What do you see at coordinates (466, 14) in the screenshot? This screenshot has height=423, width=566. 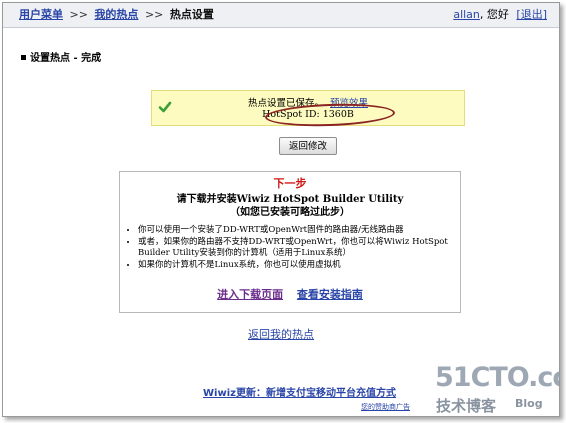 I see `username-link: allan` at bounding box center [466, 14].